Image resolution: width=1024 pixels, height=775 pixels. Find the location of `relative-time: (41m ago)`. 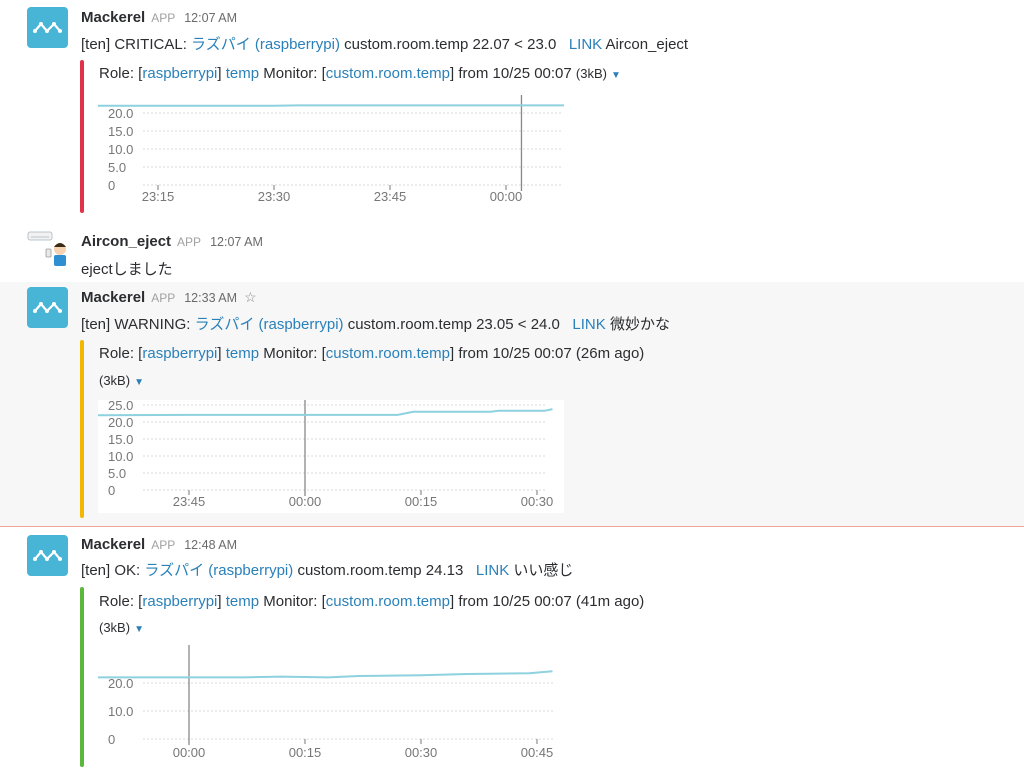

relative-time: (41m ago) is located at coordinates (608, 601).